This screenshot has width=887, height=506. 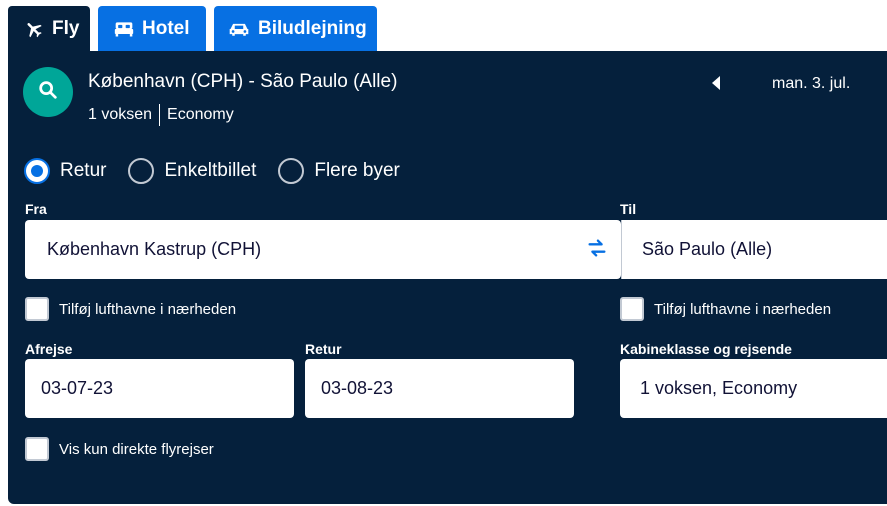 I want to click on direct-flights-label: Vis kun direkte flyrejser, so click(x=136, y=449).